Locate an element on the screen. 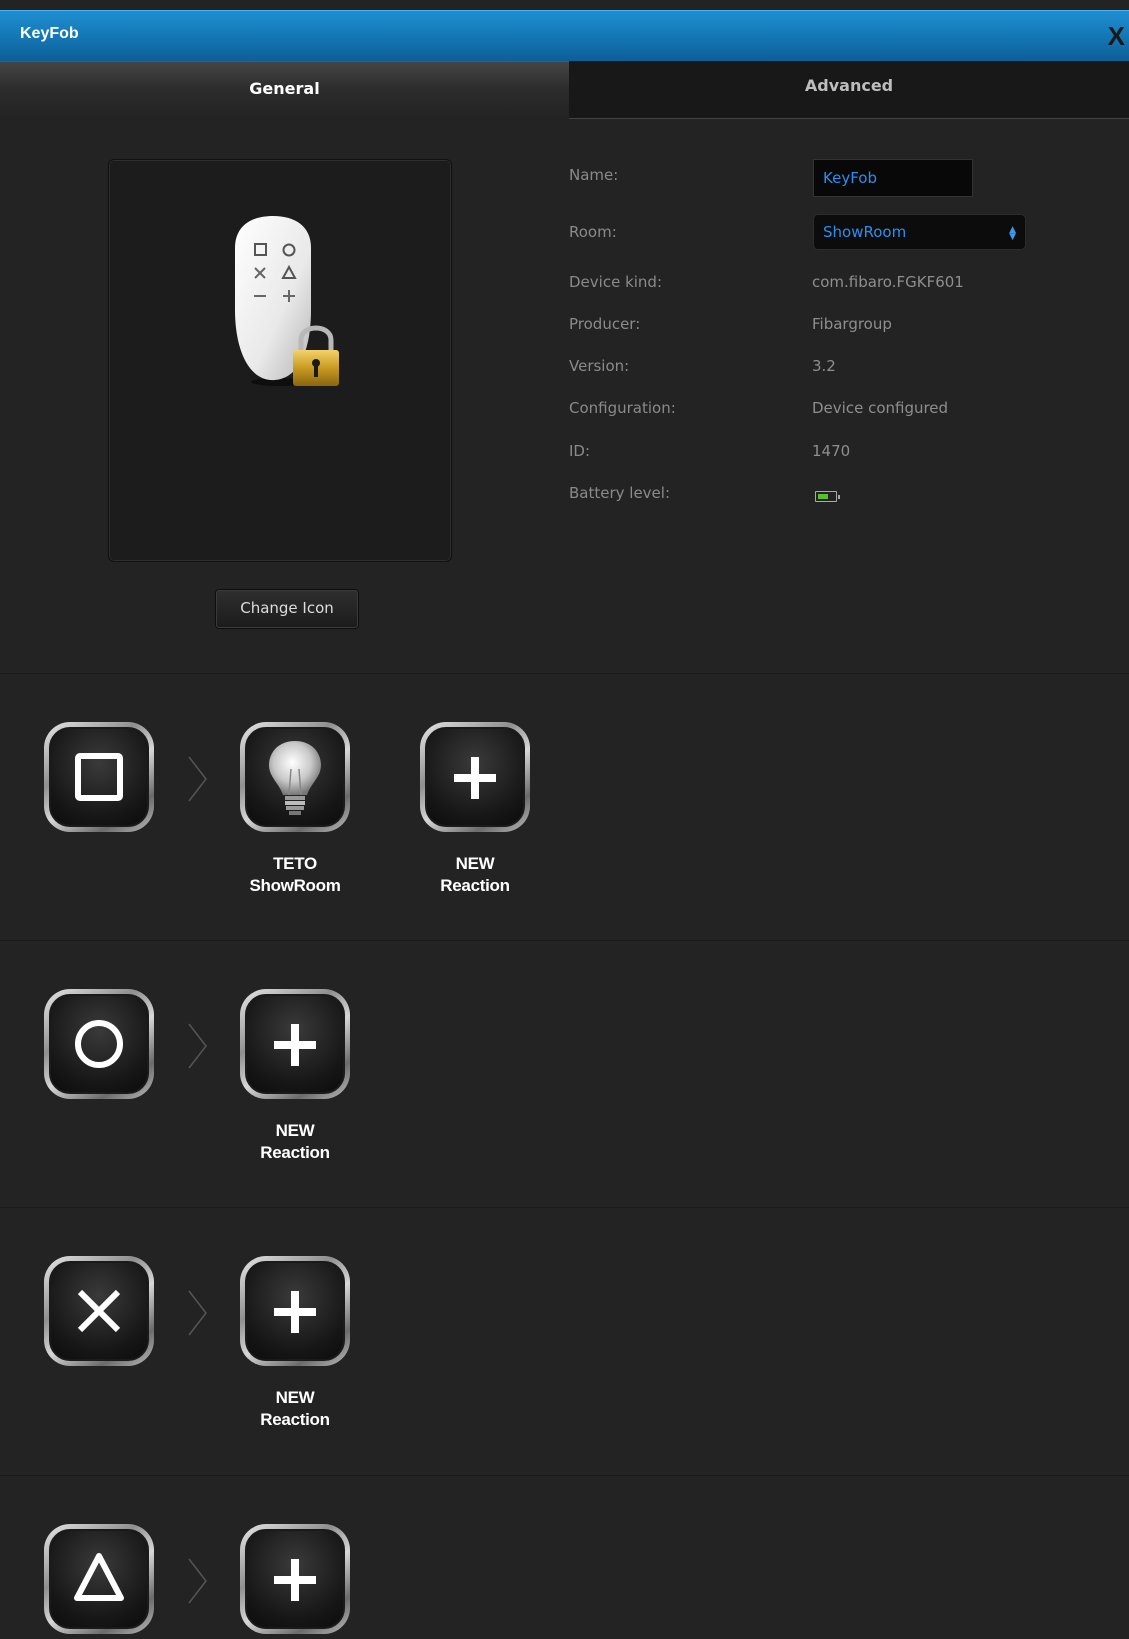 Image resolution: width=1129 pixels, height=1639 pixels. tab-bar: General Advanced is located at coordinates (564, 90).